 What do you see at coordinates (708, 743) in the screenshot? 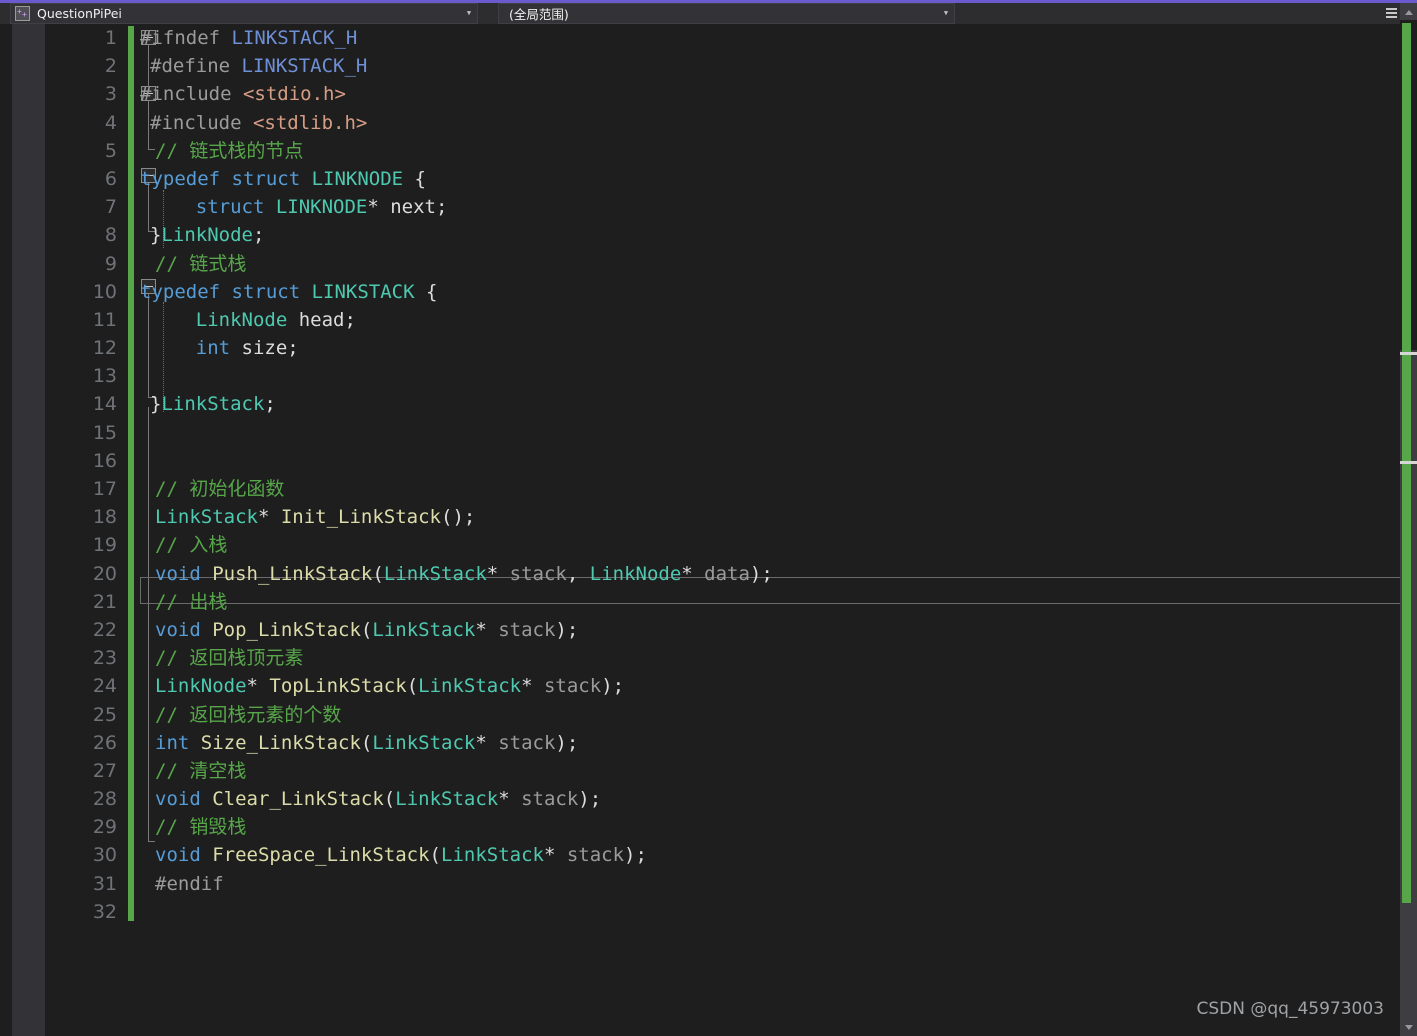
I see `code-line-row: 26 int Size_LinkStack(LinkStack* stack);` at bounding box center [708, 743].